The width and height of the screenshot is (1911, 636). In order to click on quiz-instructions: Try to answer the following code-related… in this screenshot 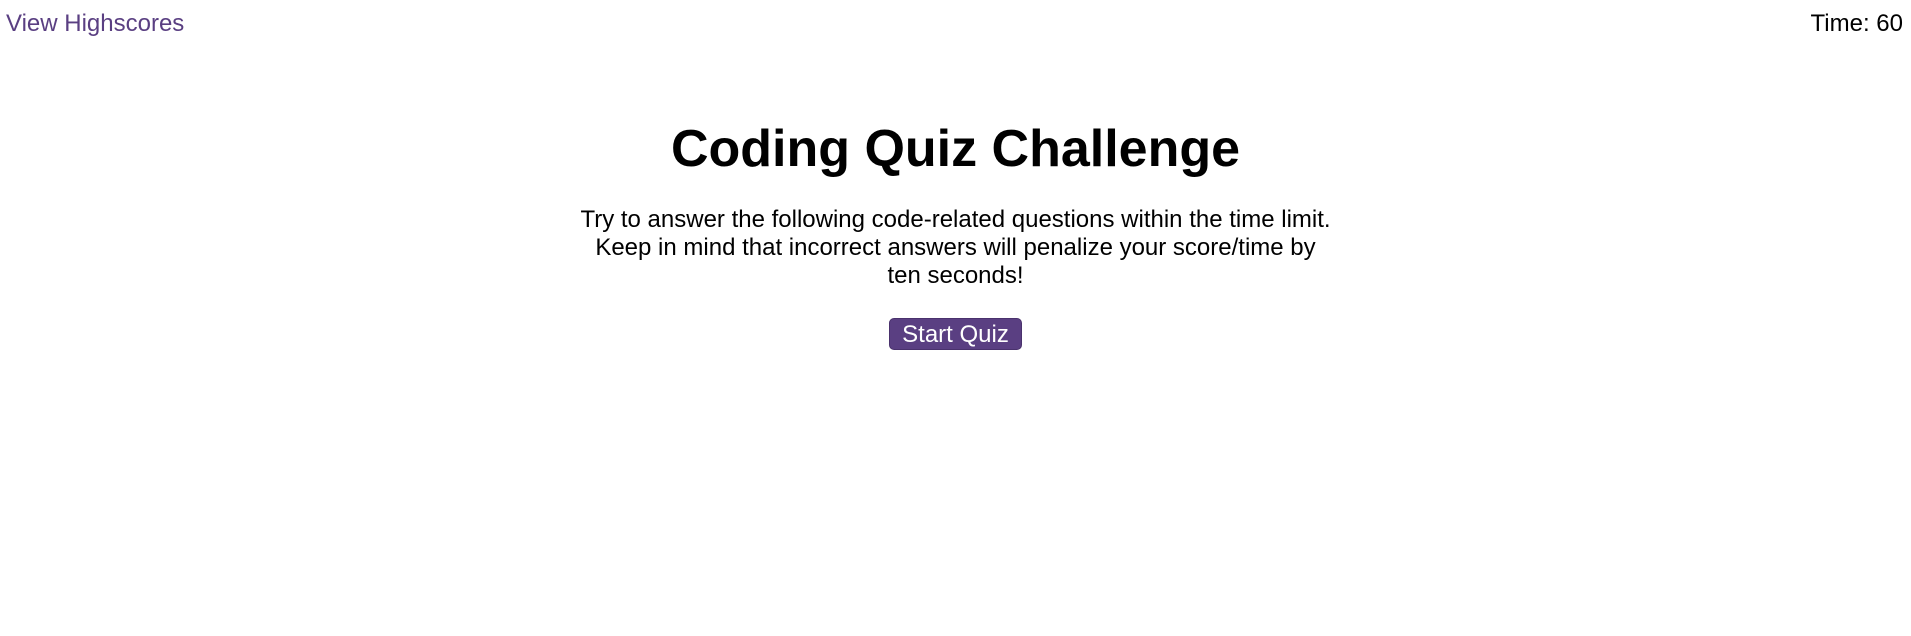, I will do `click(955, 247)`.